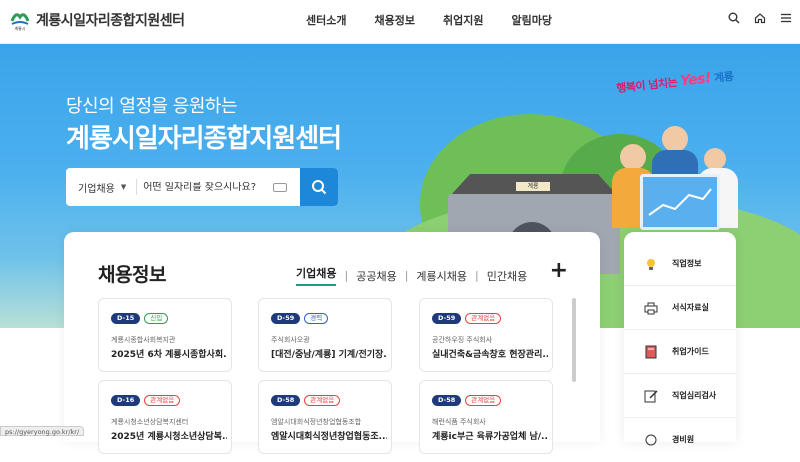 The height and width of the screenshot is (462, 800). I want to click on card-badges: D-59 경력, so click(300, 318).